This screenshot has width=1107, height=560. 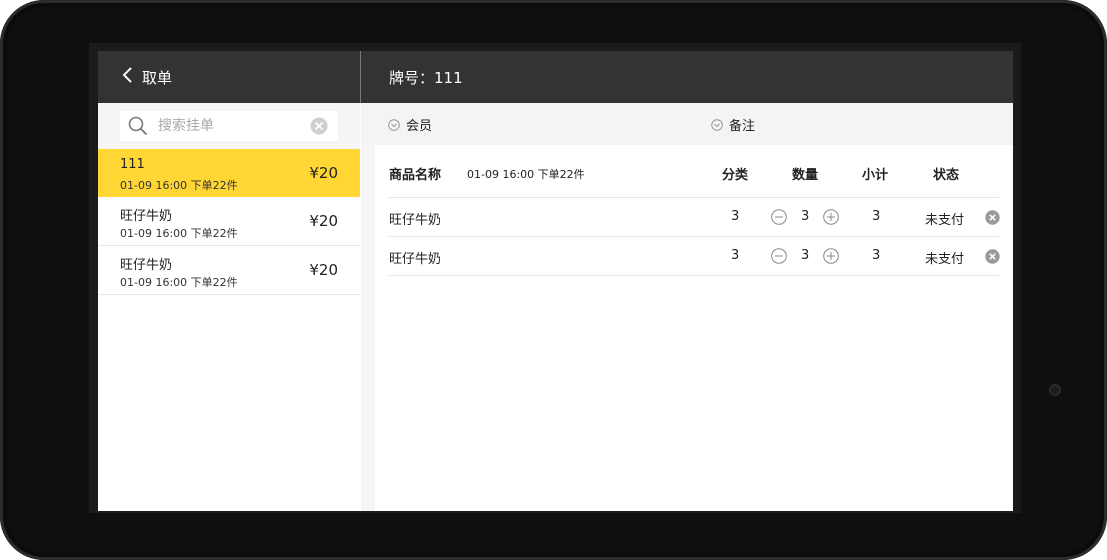 I want to click on search-bar, so click(x=229, y=126).